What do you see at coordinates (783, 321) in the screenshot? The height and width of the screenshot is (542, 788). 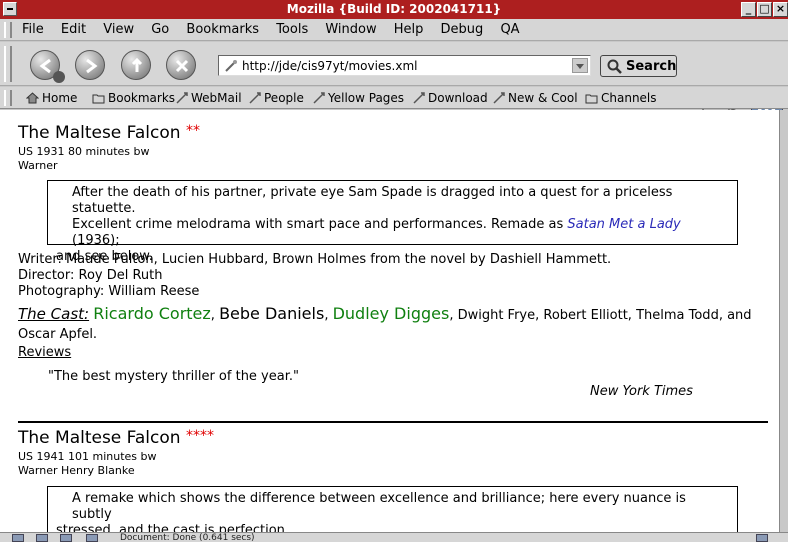 I see `vertical-scrollbar` at bounding box center [783, 321].